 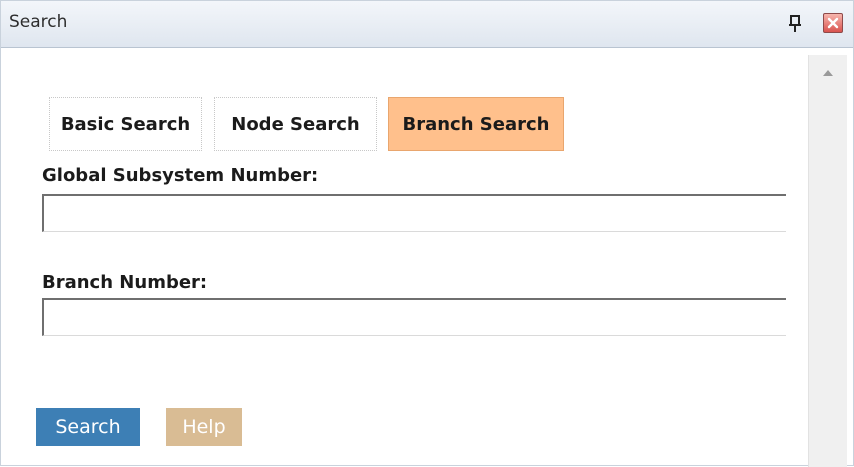 I want to click on title-bar: Search, so click(x=427, y=24).